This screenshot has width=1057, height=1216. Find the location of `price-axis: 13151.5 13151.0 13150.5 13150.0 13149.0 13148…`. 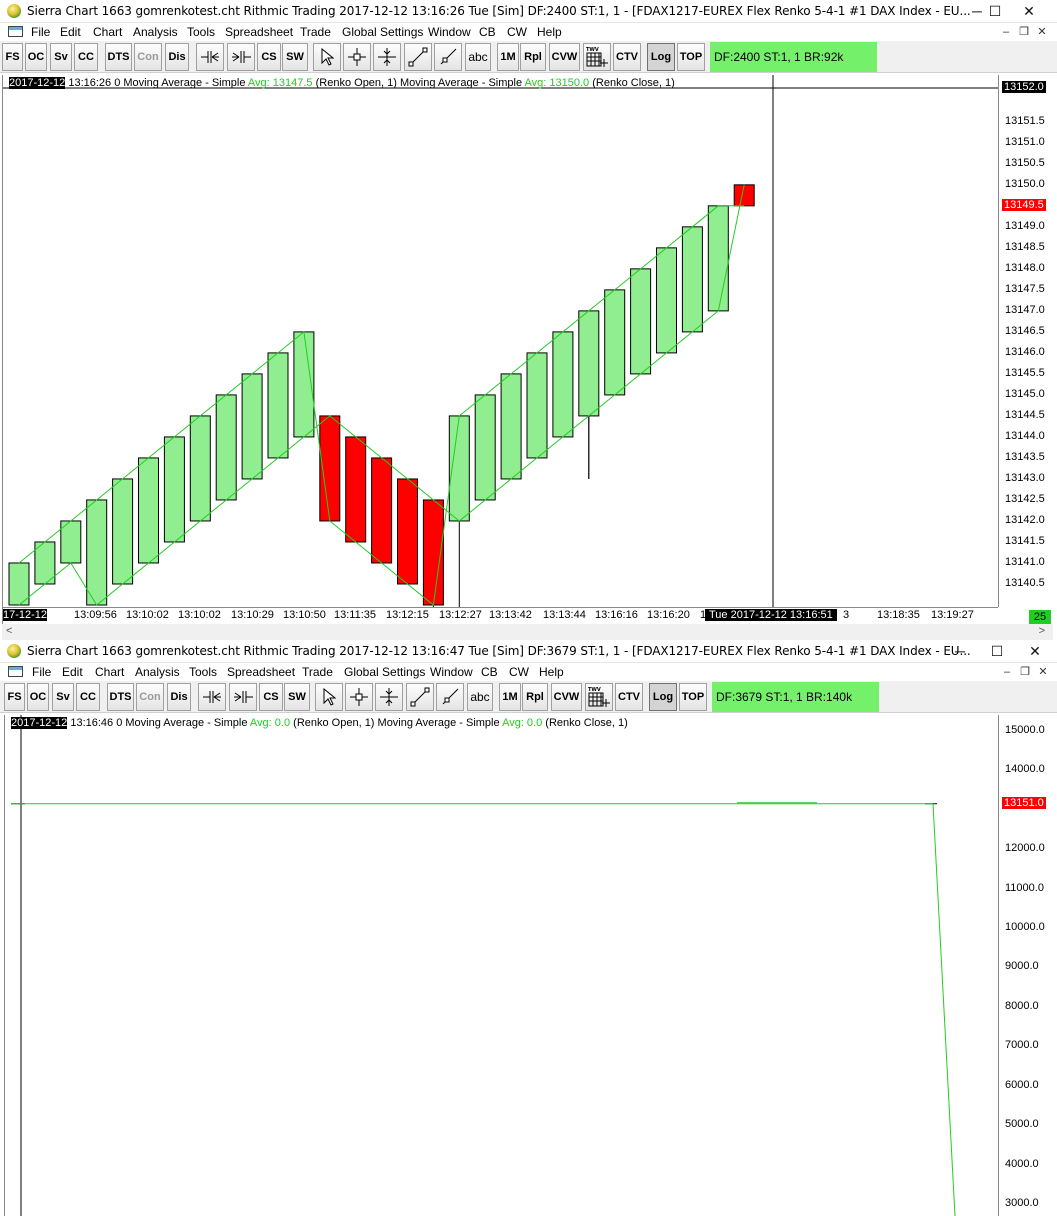

price-axis: 13151.5 13151.0 13150.5 13150.0 13149.0 13148… is located at coordinates (1026, 341).